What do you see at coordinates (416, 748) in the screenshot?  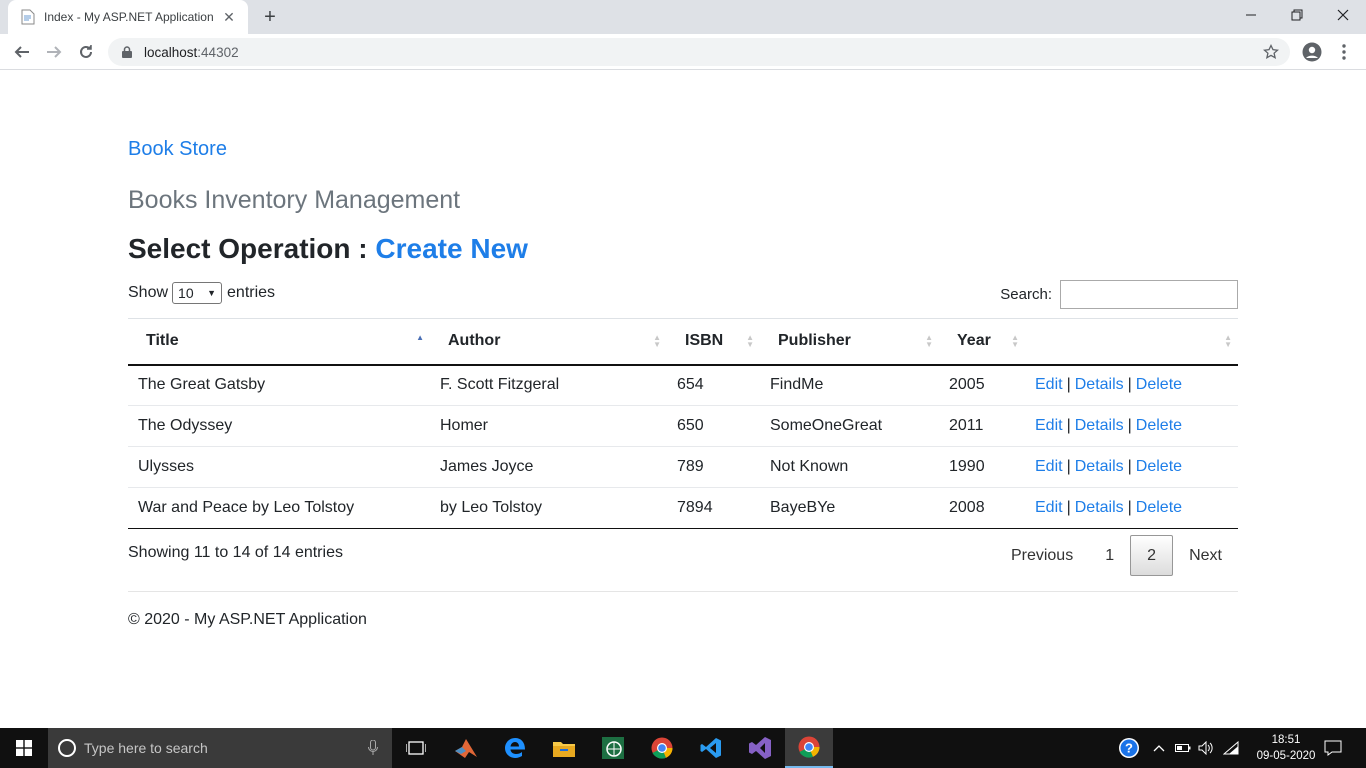 I see `task-view-icon` at bounding box center [416, 748].